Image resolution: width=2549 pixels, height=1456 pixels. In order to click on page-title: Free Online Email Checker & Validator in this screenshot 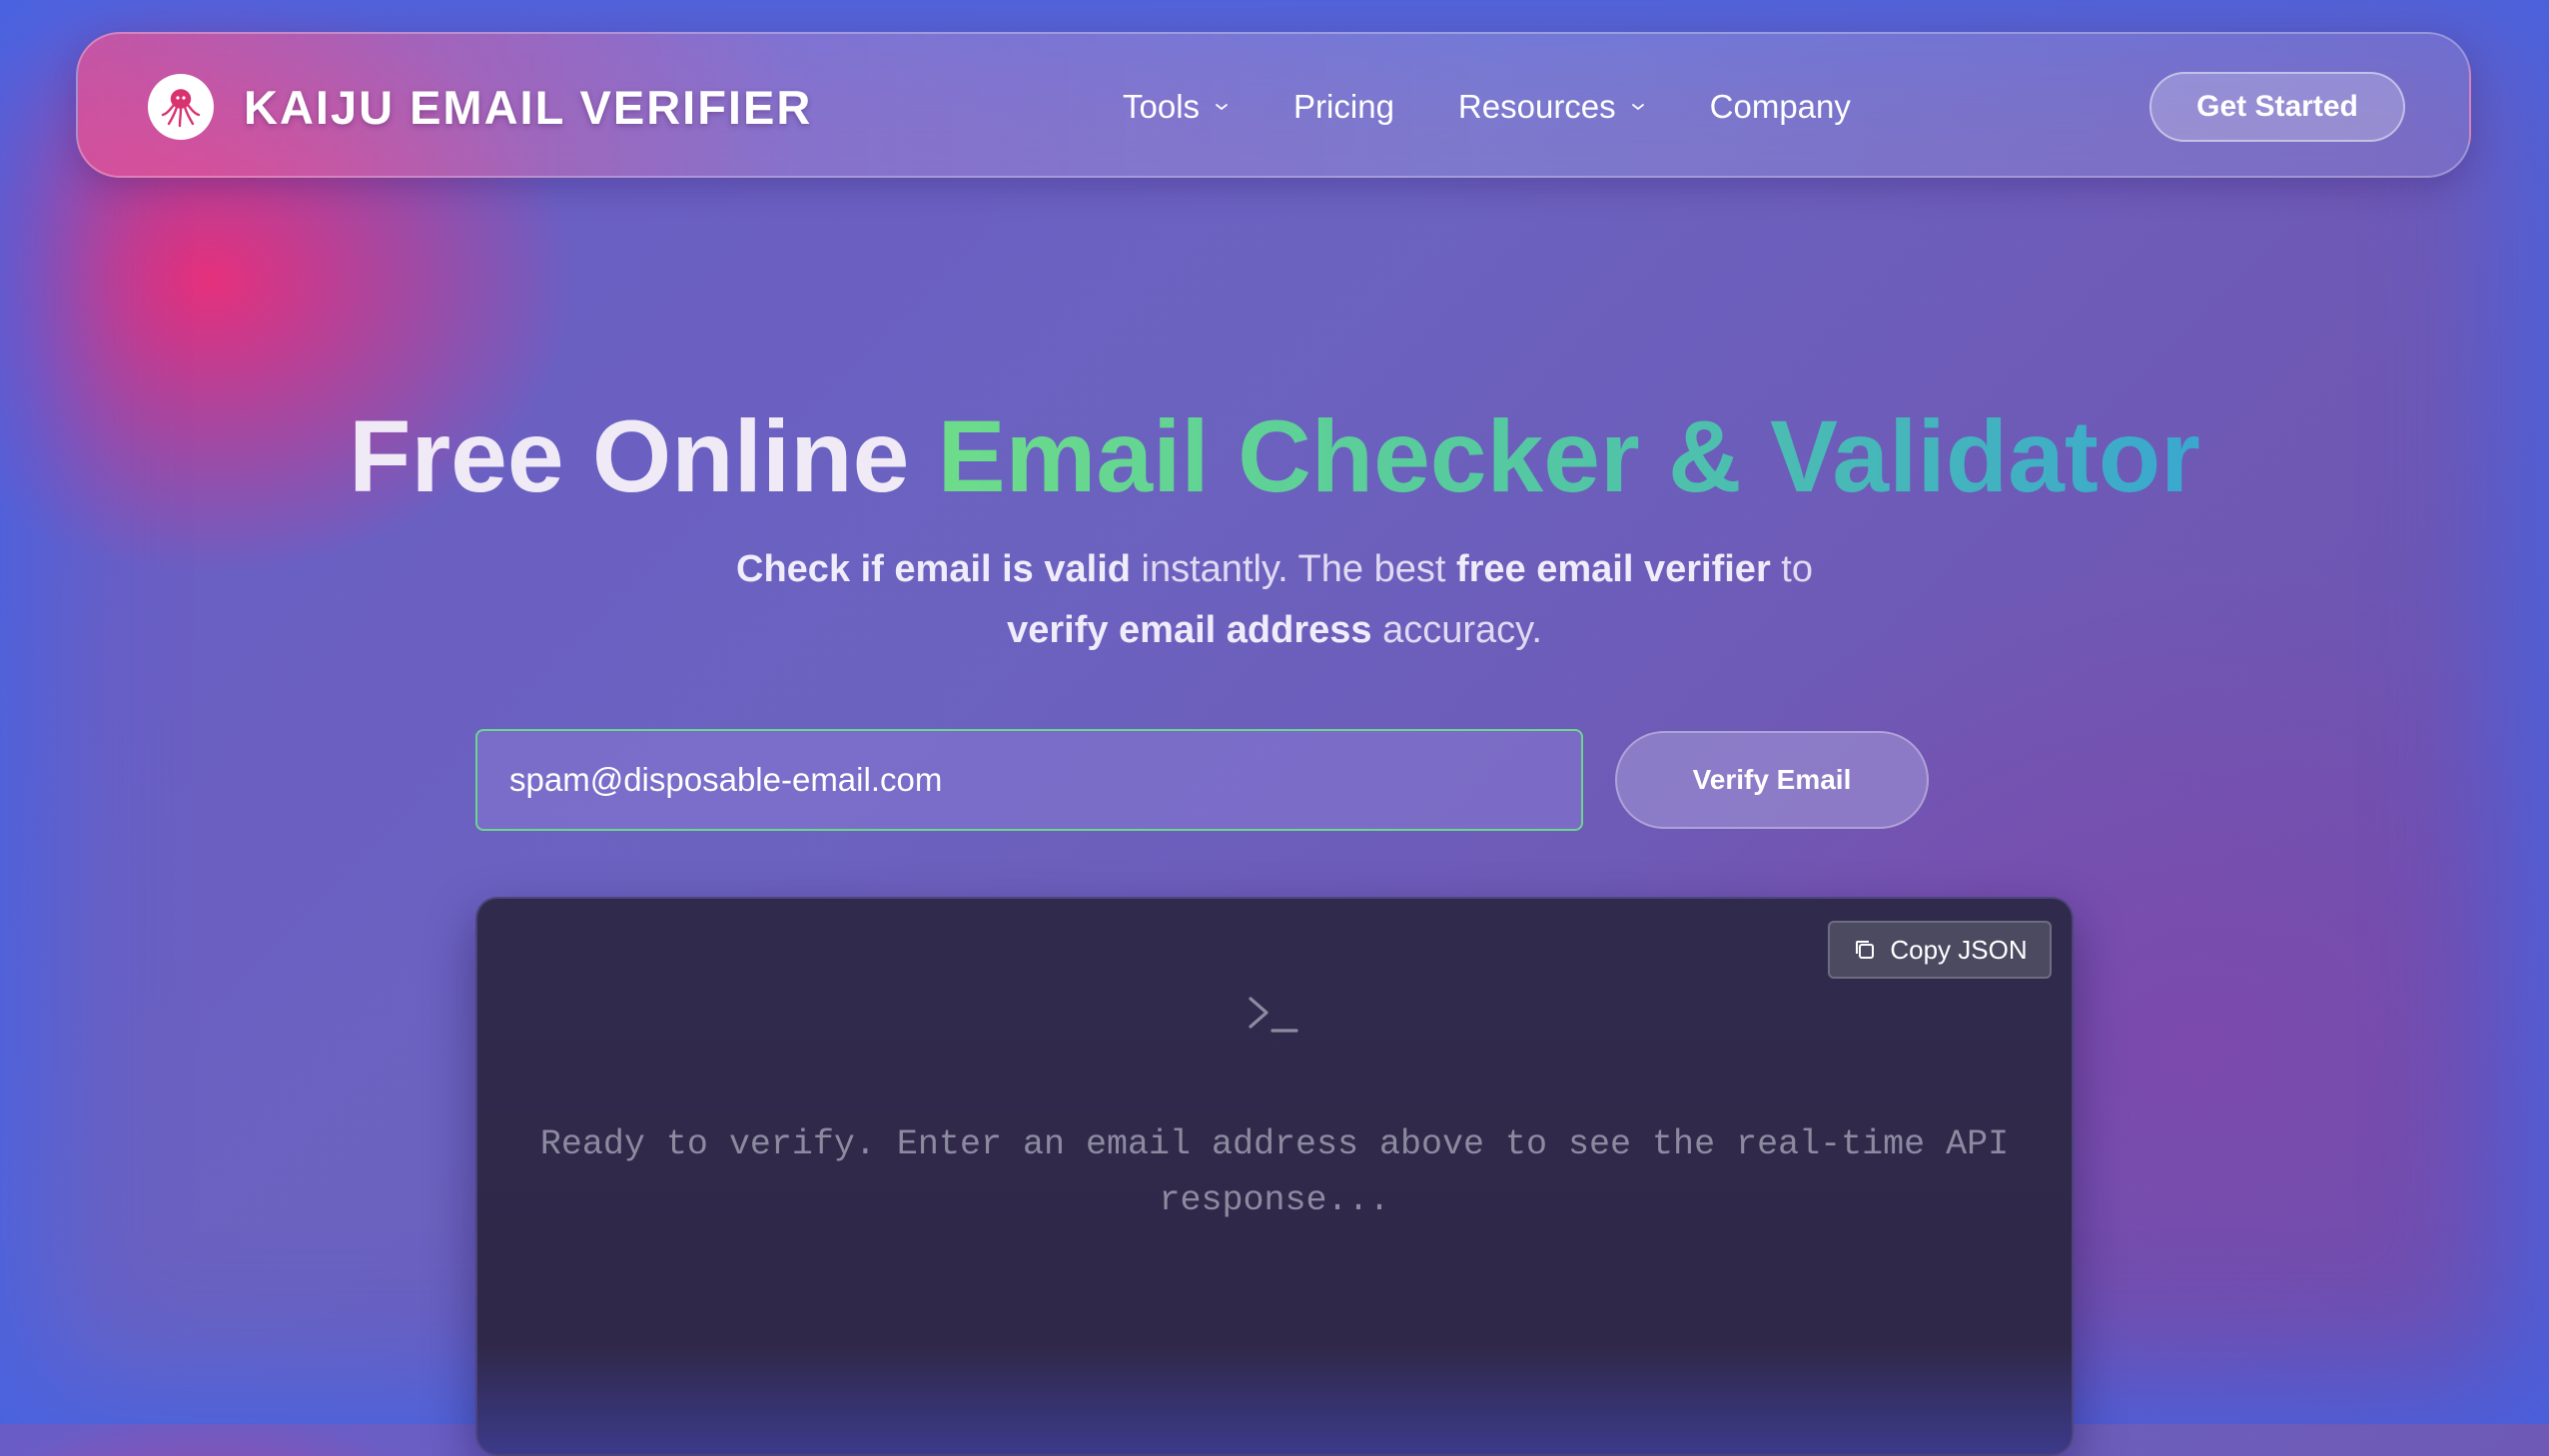, I will do `click(1274, 456)`.